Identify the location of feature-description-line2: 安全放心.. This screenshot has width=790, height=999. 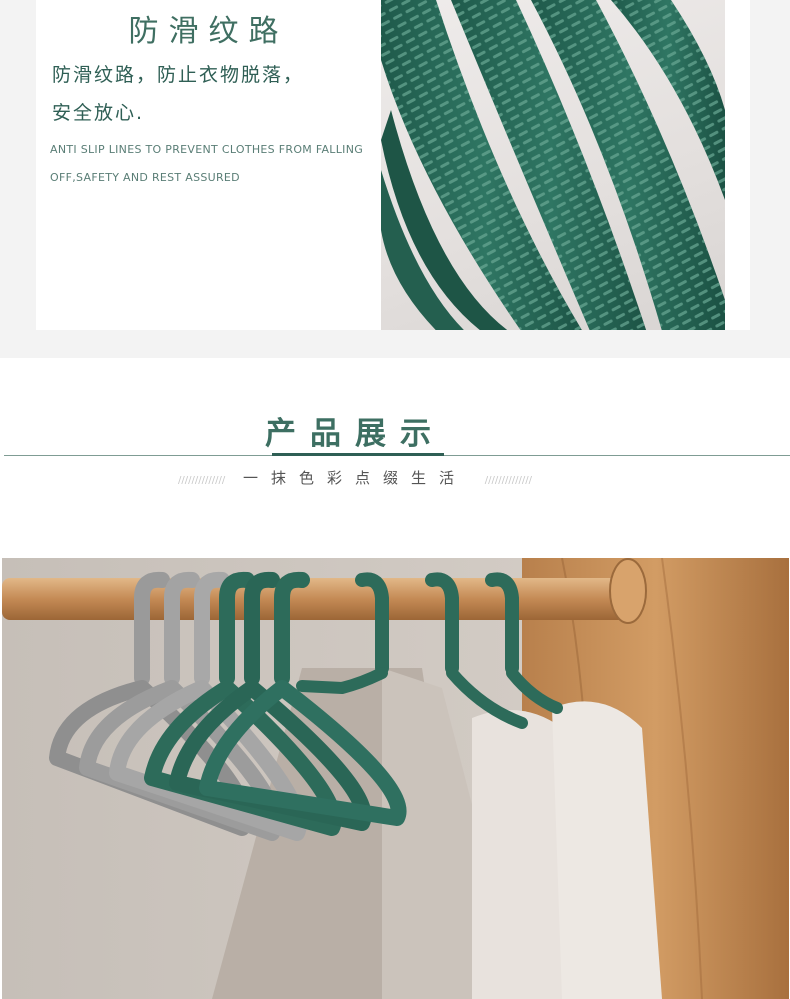
(98, 113).